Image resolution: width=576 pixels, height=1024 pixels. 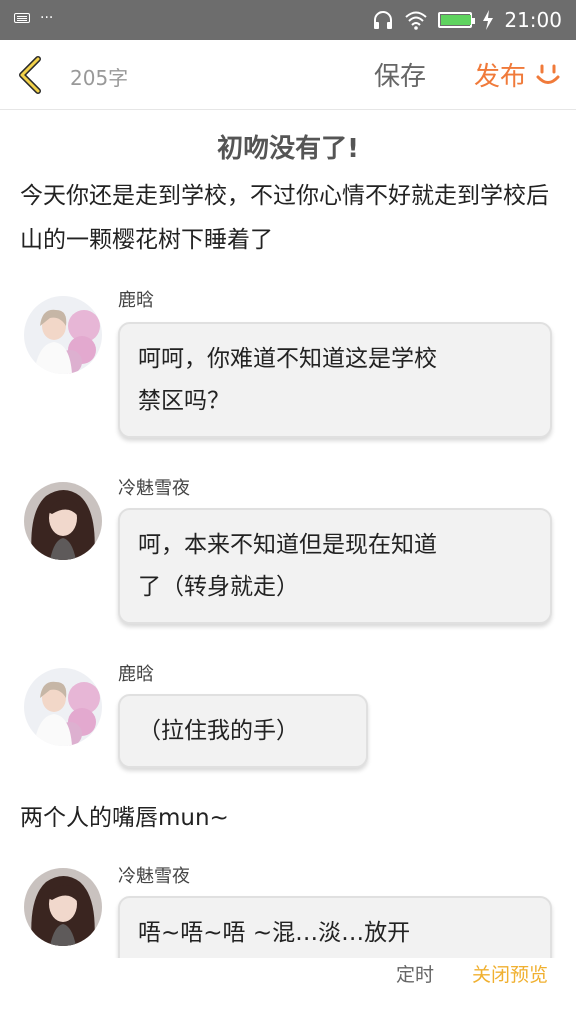 I want to click on narration-paragraph: 两个人的嘴唇mun~, so click(x=124, y=818).